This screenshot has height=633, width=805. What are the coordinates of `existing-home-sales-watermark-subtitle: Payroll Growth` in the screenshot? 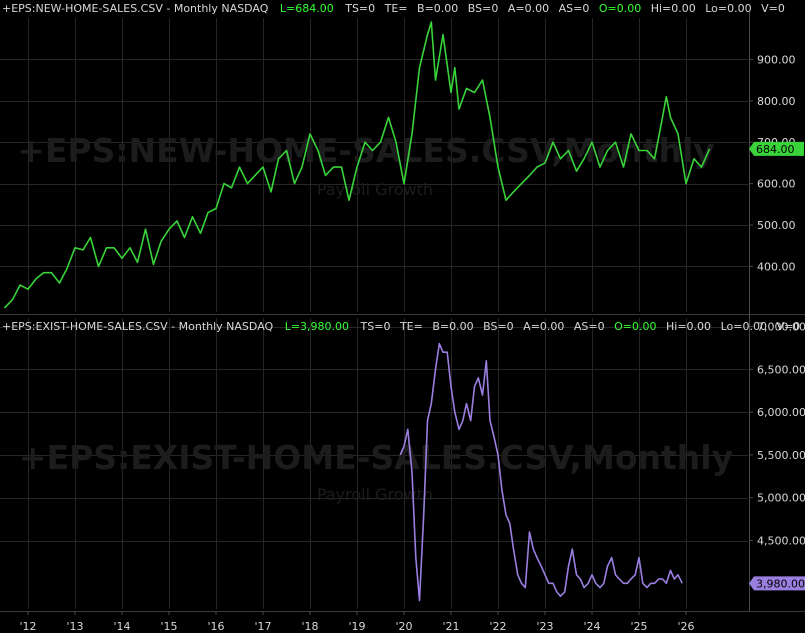 It's located at (375, 494).